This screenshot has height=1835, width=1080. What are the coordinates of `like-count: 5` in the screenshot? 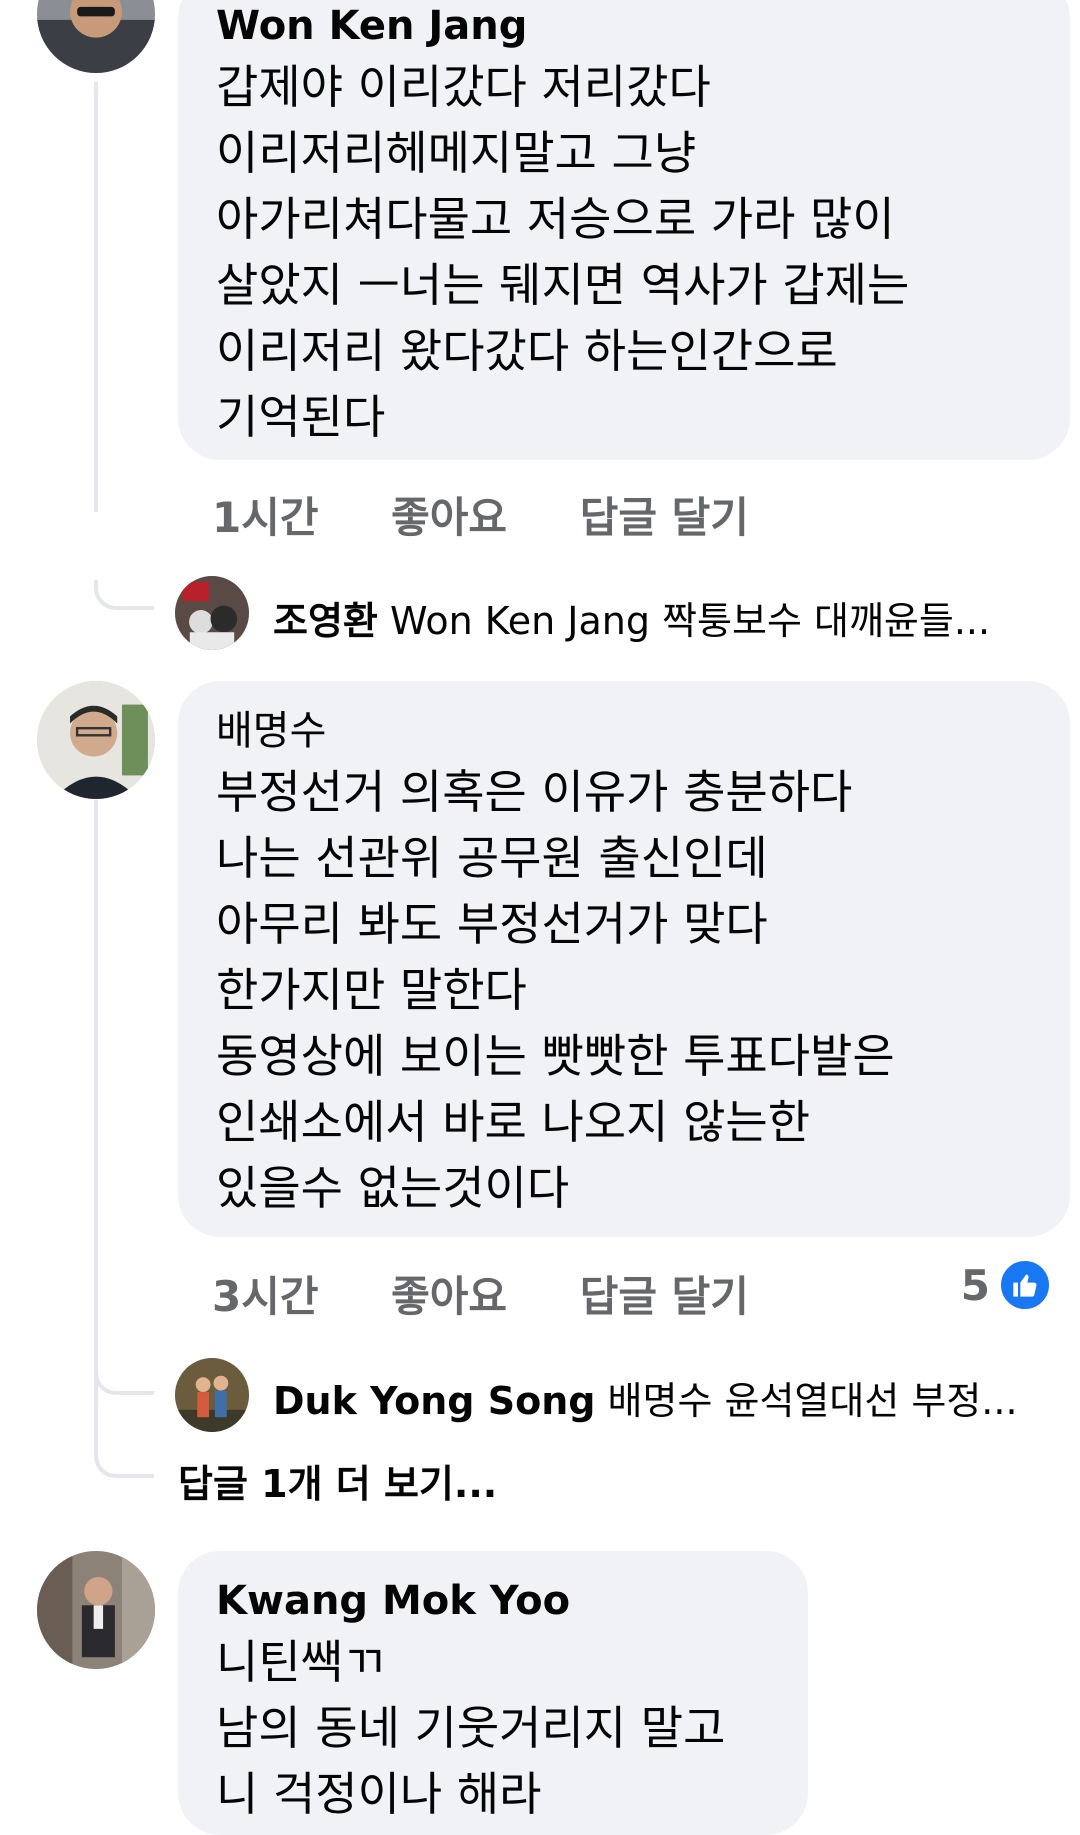 It's located at (975, 1285).